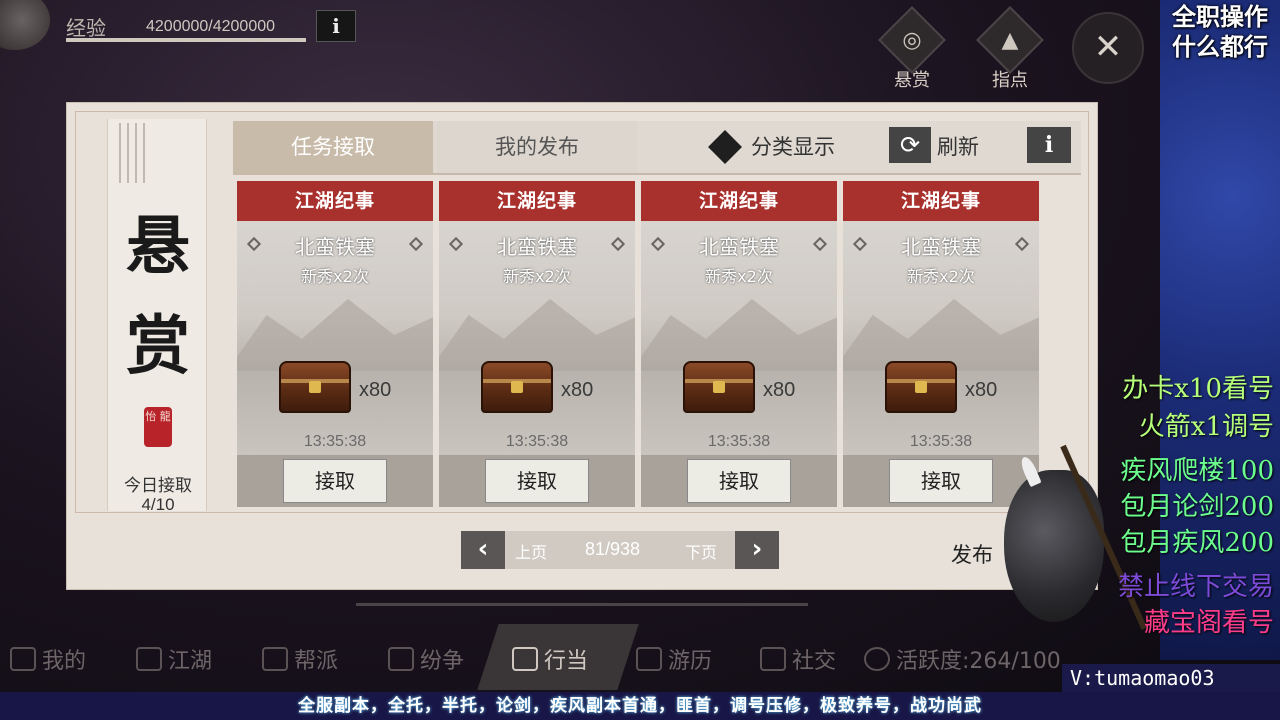 The width and height of the screenshot is (1280, 720). I want to click on bottom-nav: 我的 江湖 帮派 纷争 行当 游历 社交 活跃度:264/100, so click(540, 657).